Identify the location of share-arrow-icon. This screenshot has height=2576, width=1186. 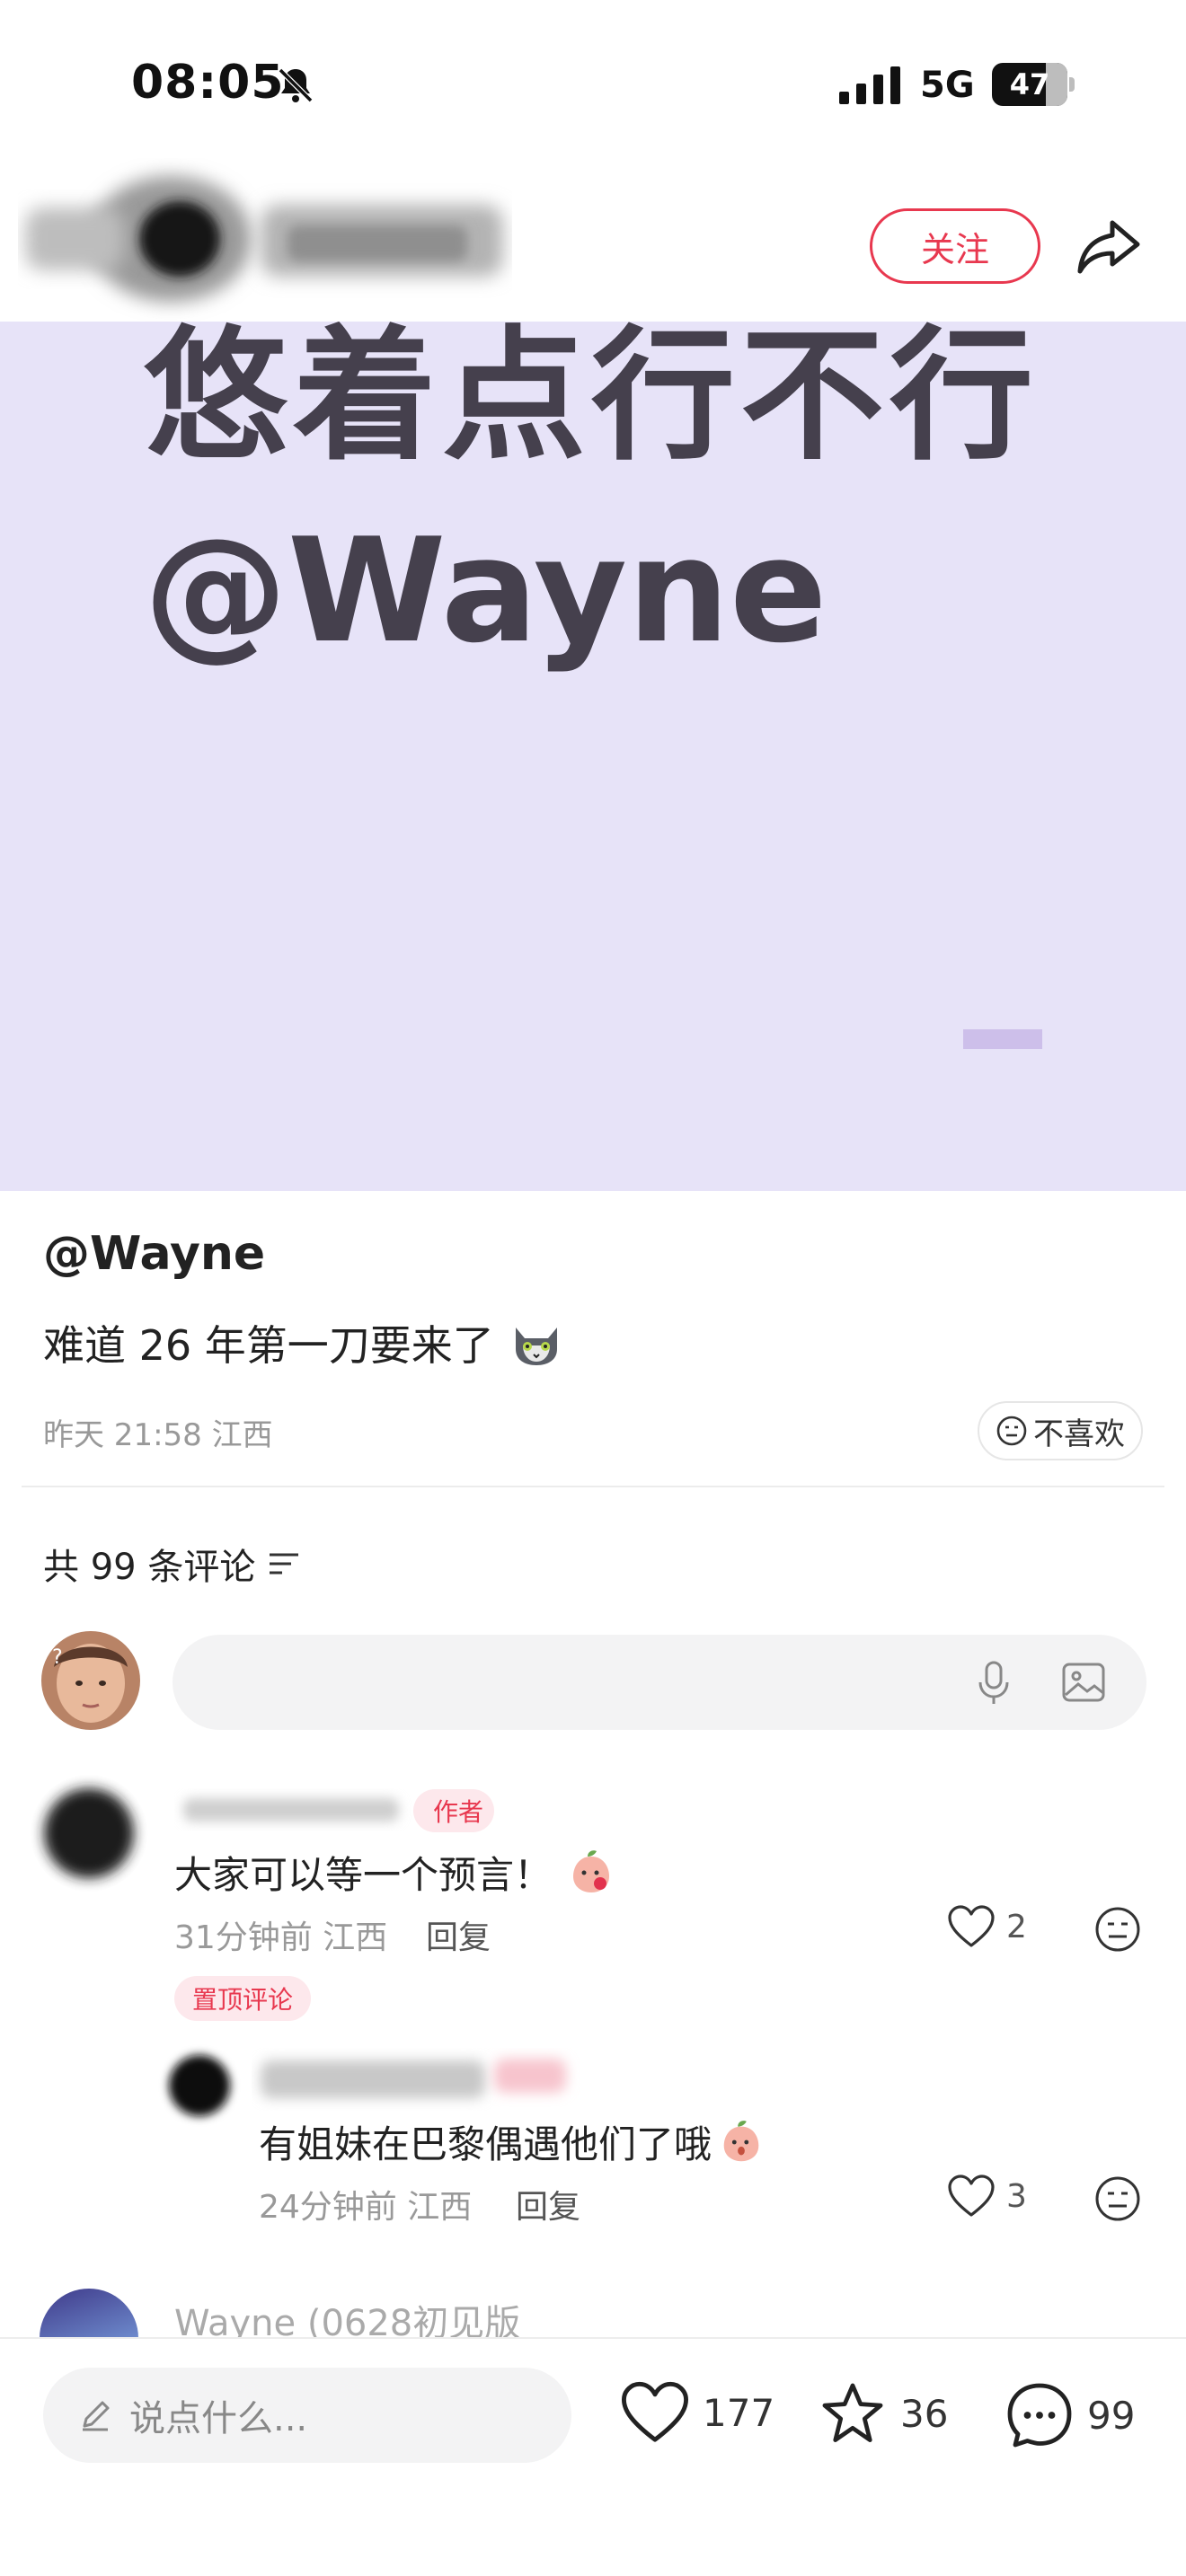
(1109, 246).